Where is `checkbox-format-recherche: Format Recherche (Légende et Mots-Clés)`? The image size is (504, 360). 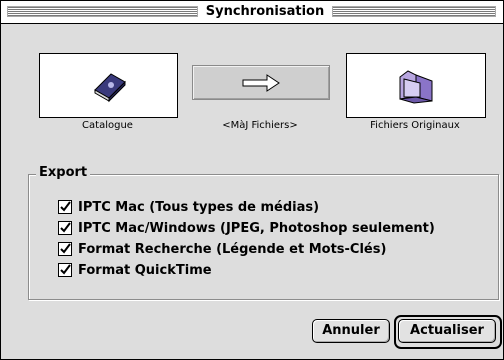 checkbox-format-recherche: Format Recherche (Légende et Mots-Clés) is located at coordinates (222, 249).